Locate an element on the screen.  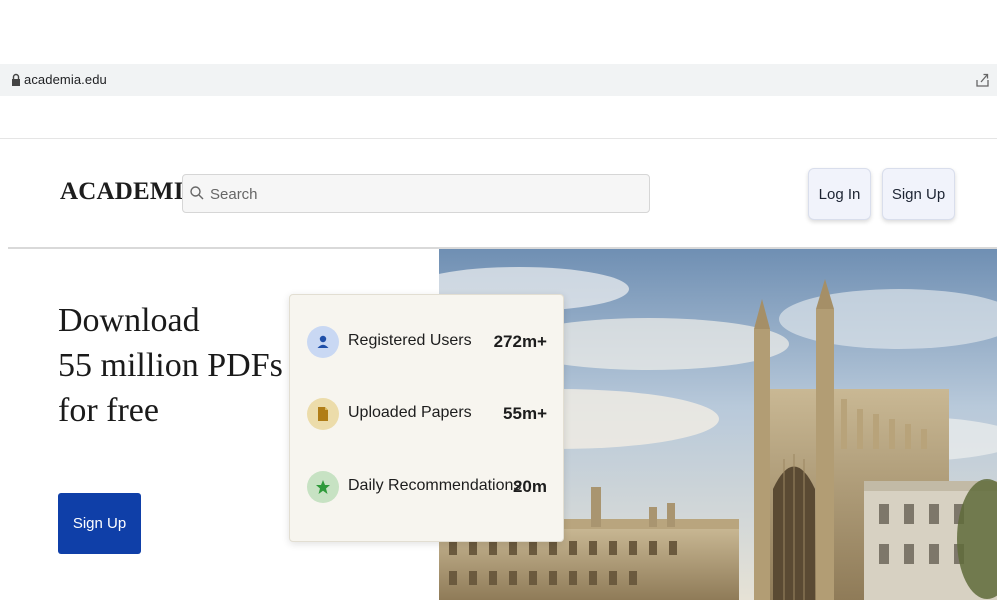
hero-signup-label: Sign Up is located at coordinates (99, 523).